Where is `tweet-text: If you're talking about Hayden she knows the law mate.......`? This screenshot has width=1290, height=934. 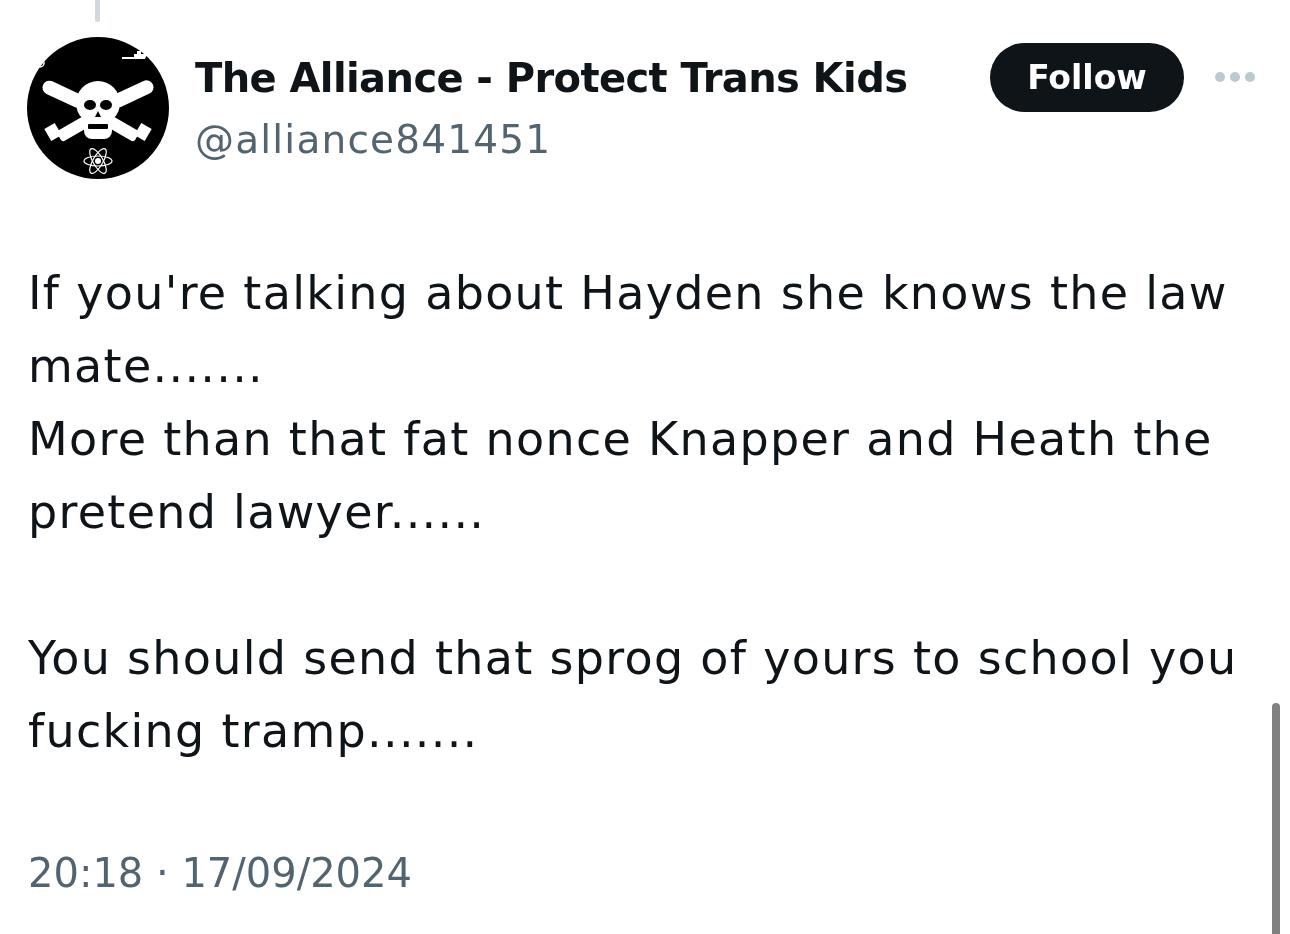 tweet-text: If you're talking about Hayden she knows the law mate....... is located at coordinates (628, 330).